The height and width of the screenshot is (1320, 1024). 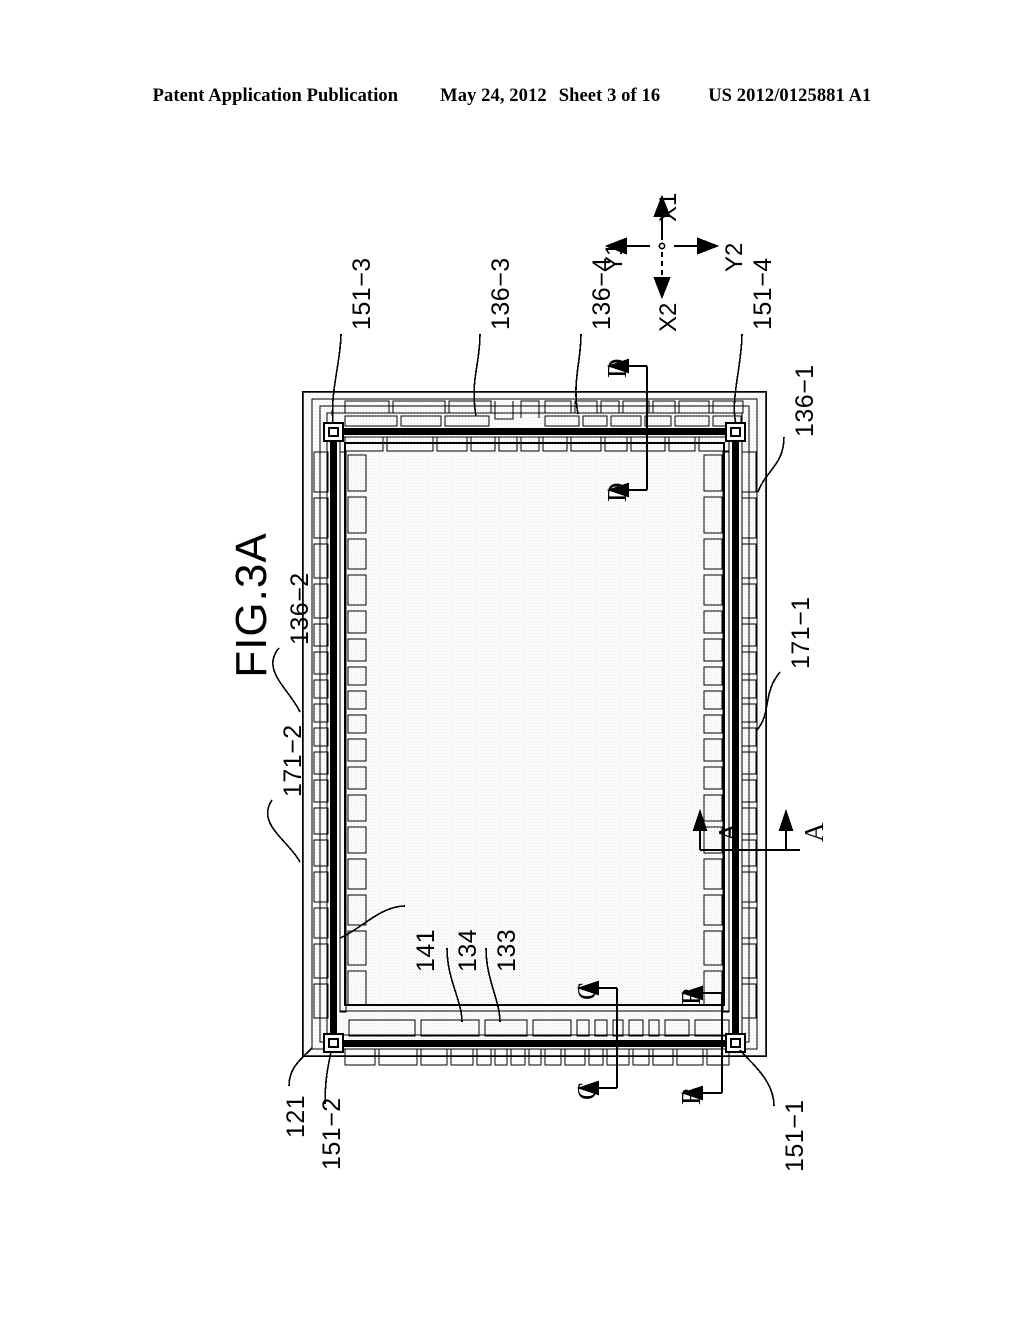 I want to click on ref-label-121: 121, so click(x=296, y=1116).